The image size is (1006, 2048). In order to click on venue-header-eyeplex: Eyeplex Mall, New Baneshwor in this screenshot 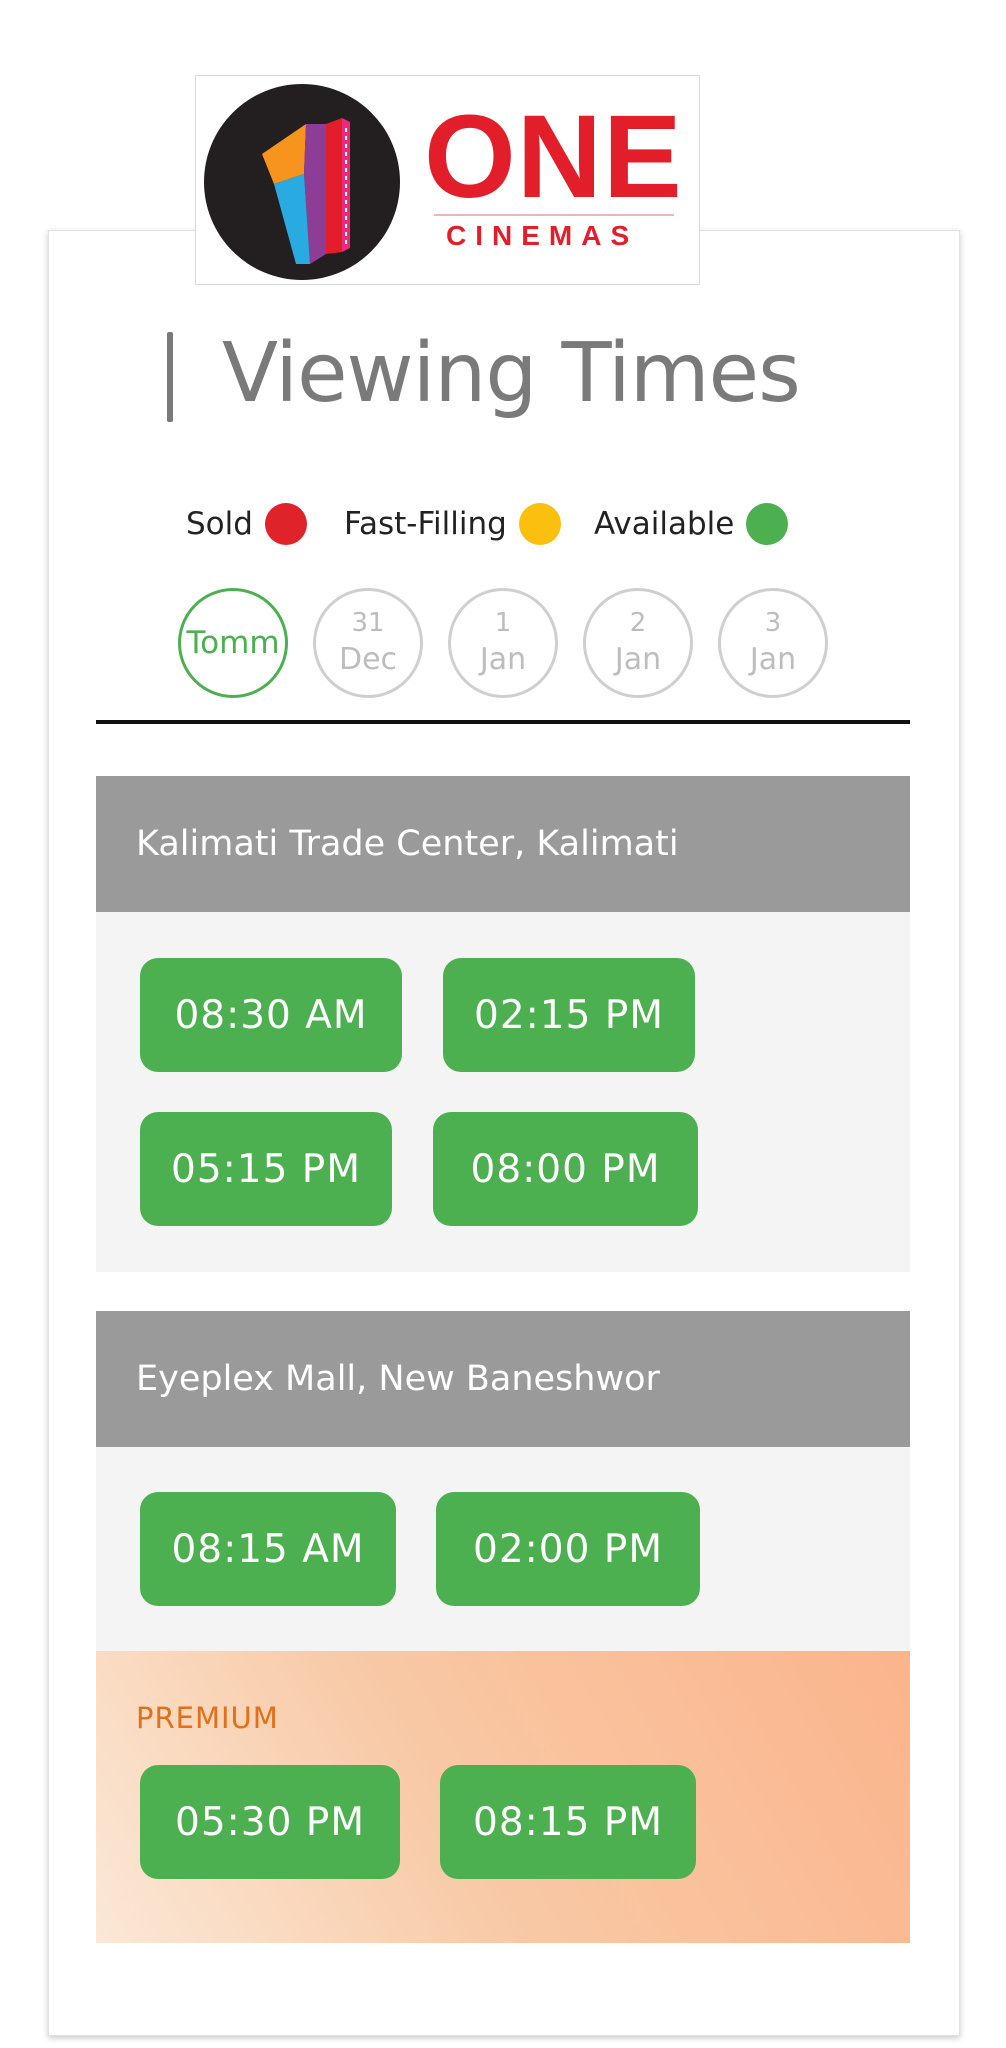, I will do `click(503, 1379)`.